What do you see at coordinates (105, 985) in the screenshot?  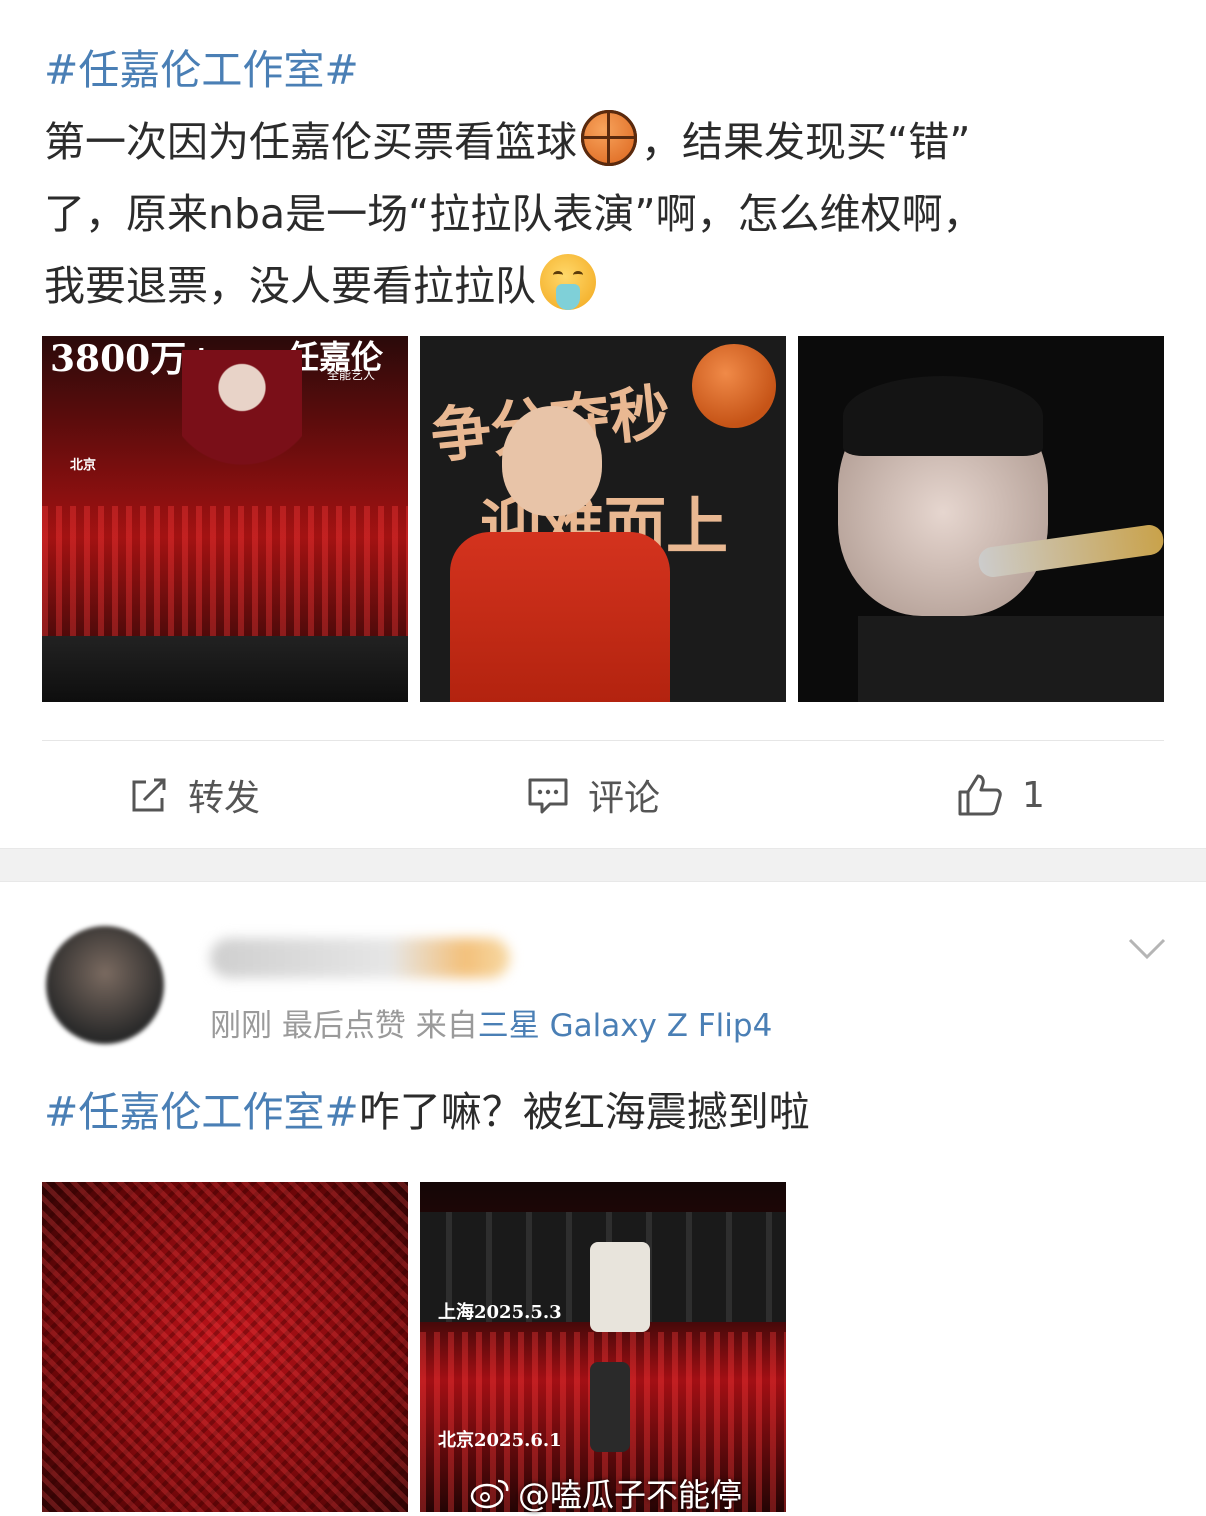 I see `avatar` at bounding box center [105, 985].